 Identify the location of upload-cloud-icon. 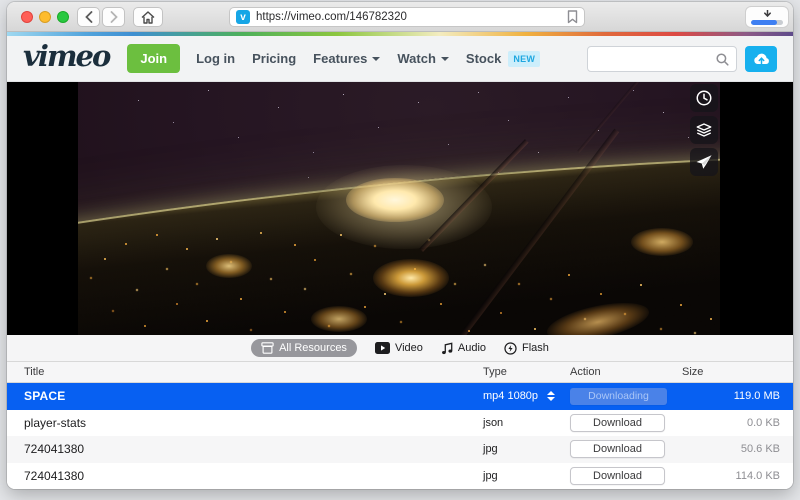
(761, 58).